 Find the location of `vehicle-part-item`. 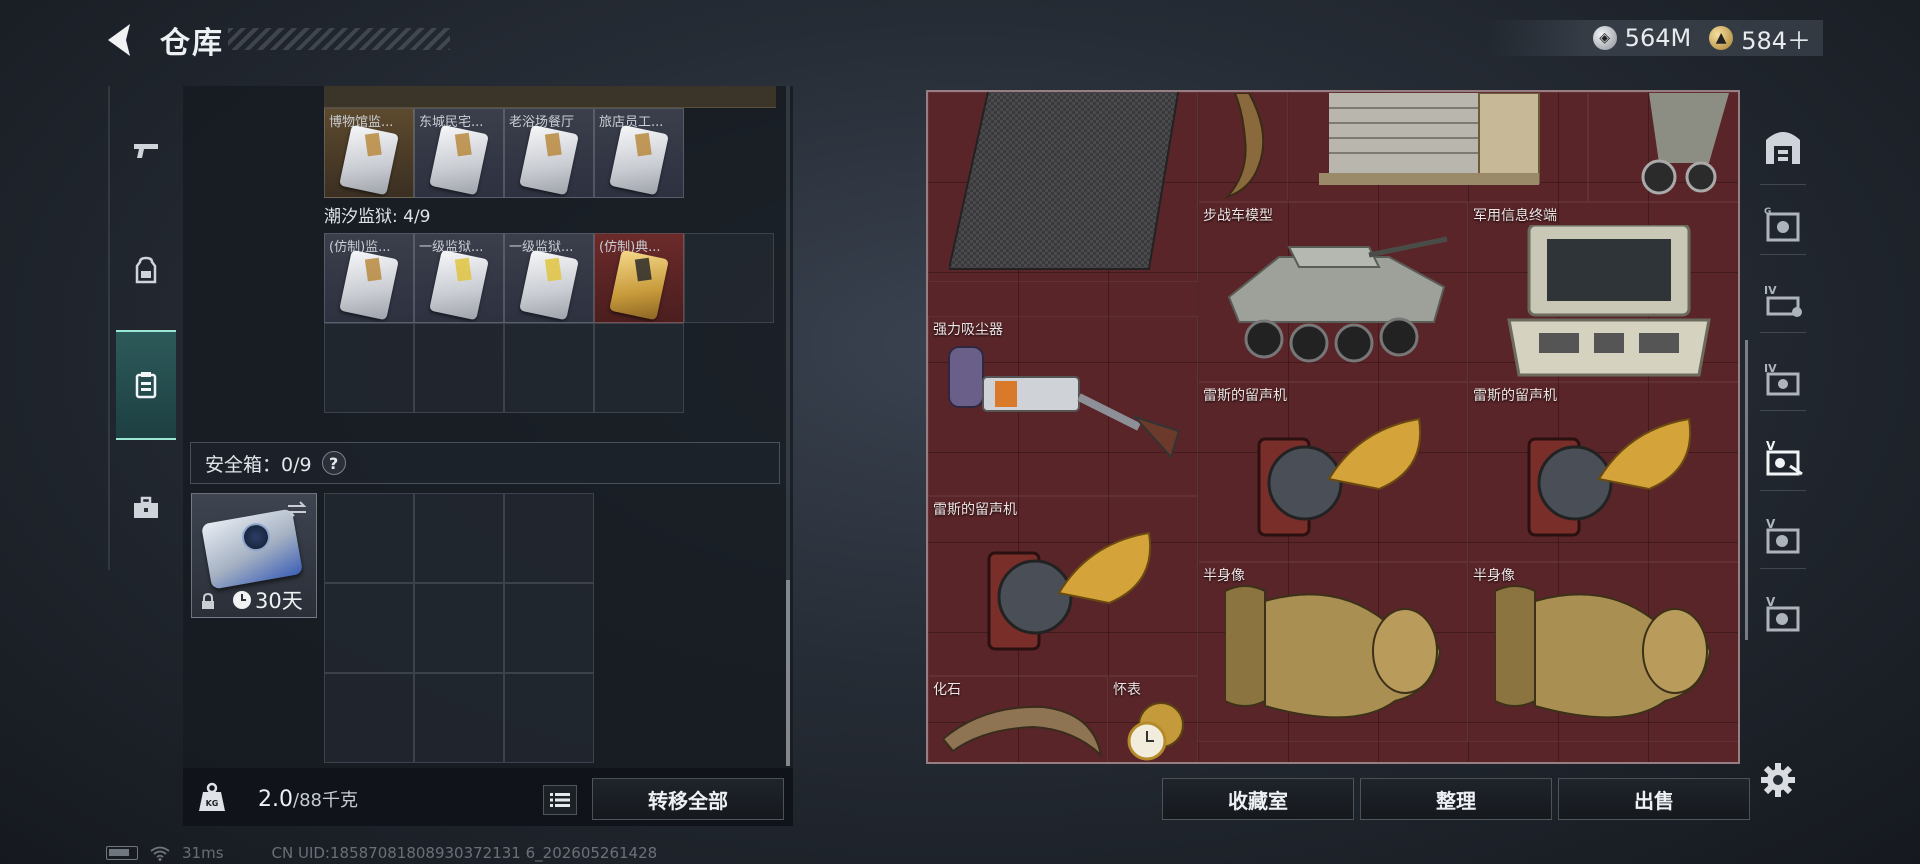

vehicle-part-item is located at coordinates (1663, 147).